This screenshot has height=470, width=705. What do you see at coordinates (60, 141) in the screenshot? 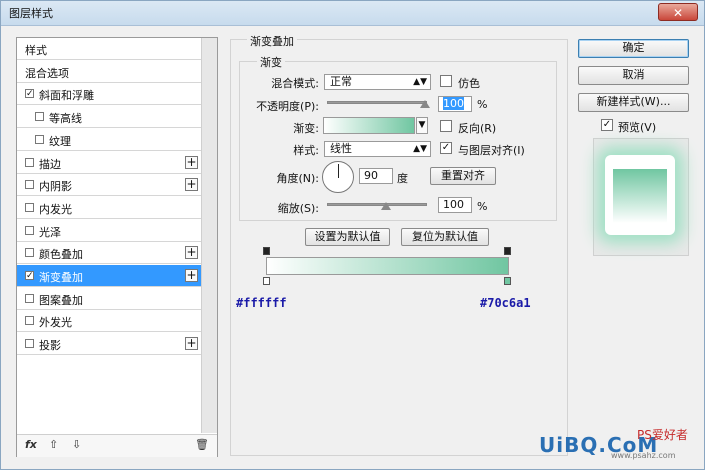
I see `style-item-label: 纹理` at bounding box center [60, 141].